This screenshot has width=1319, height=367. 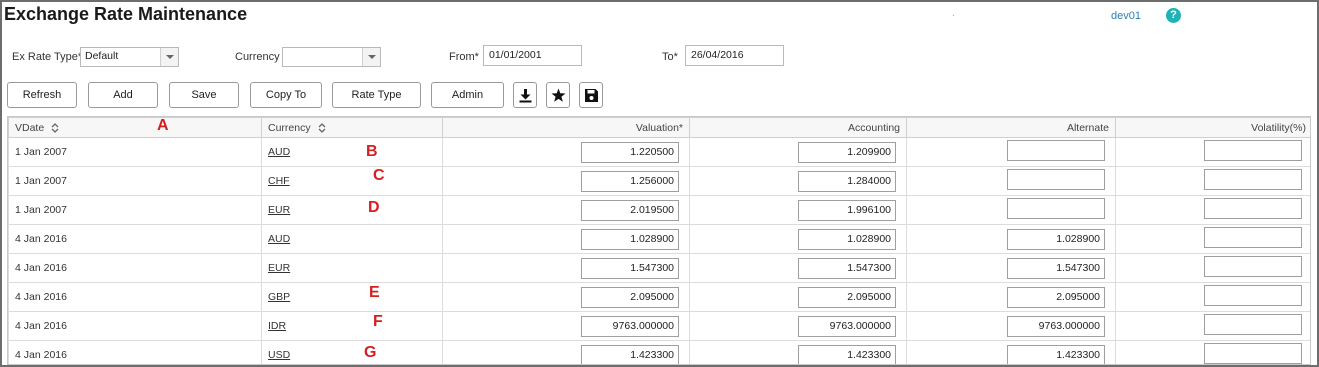 I want to click on column-header-vdate: VDate, so click(x=135, y=127).